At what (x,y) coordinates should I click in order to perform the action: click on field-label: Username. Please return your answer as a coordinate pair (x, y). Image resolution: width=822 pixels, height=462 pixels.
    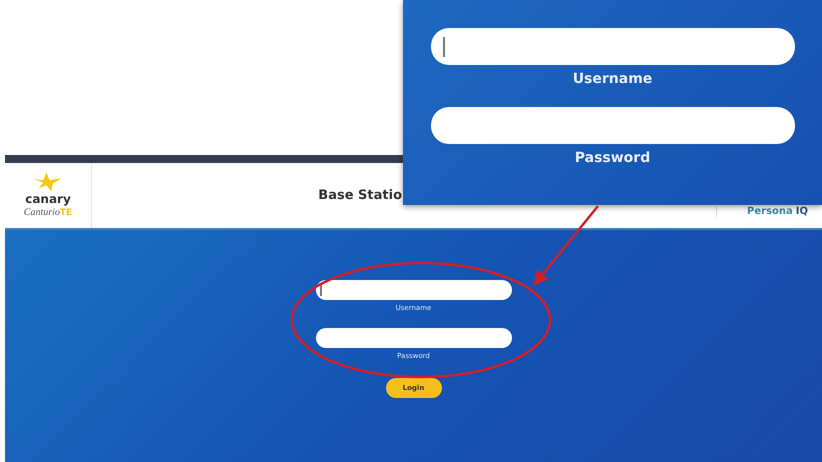
    Looking at the image, I should click on (612, 79).